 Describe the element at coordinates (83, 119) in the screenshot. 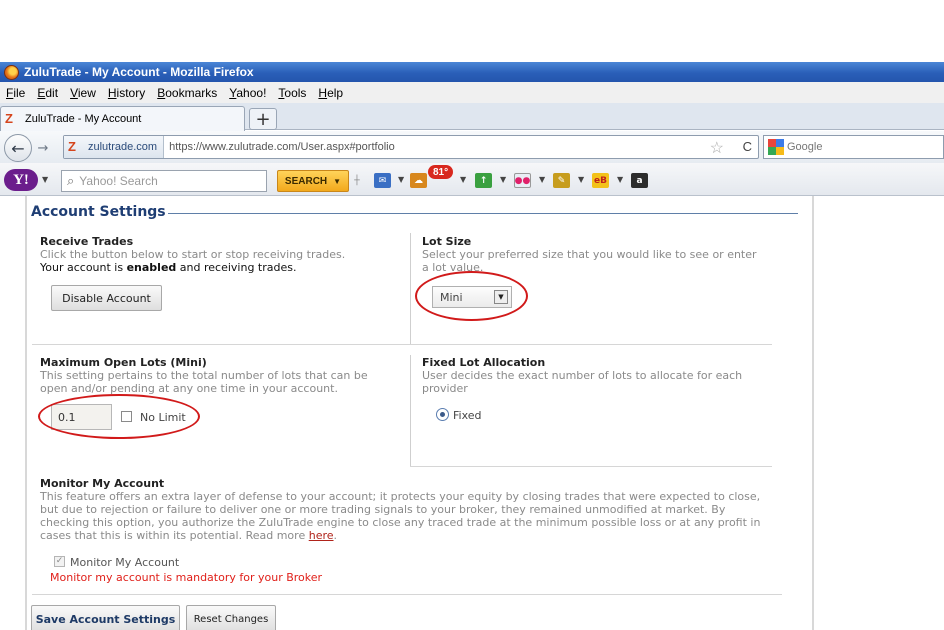

I see `tab-label: ZuluTrade - My Account` at that location.